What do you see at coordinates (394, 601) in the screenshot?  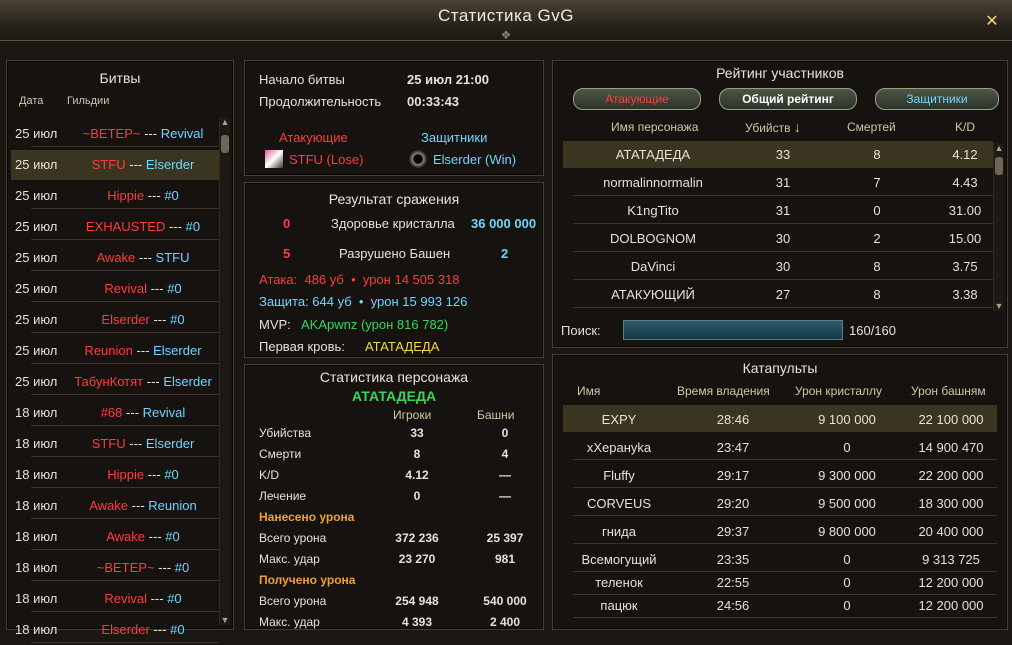 I see `char-stats-row: Всего урона 254 948 540 000` at bounding box center [394, 601].